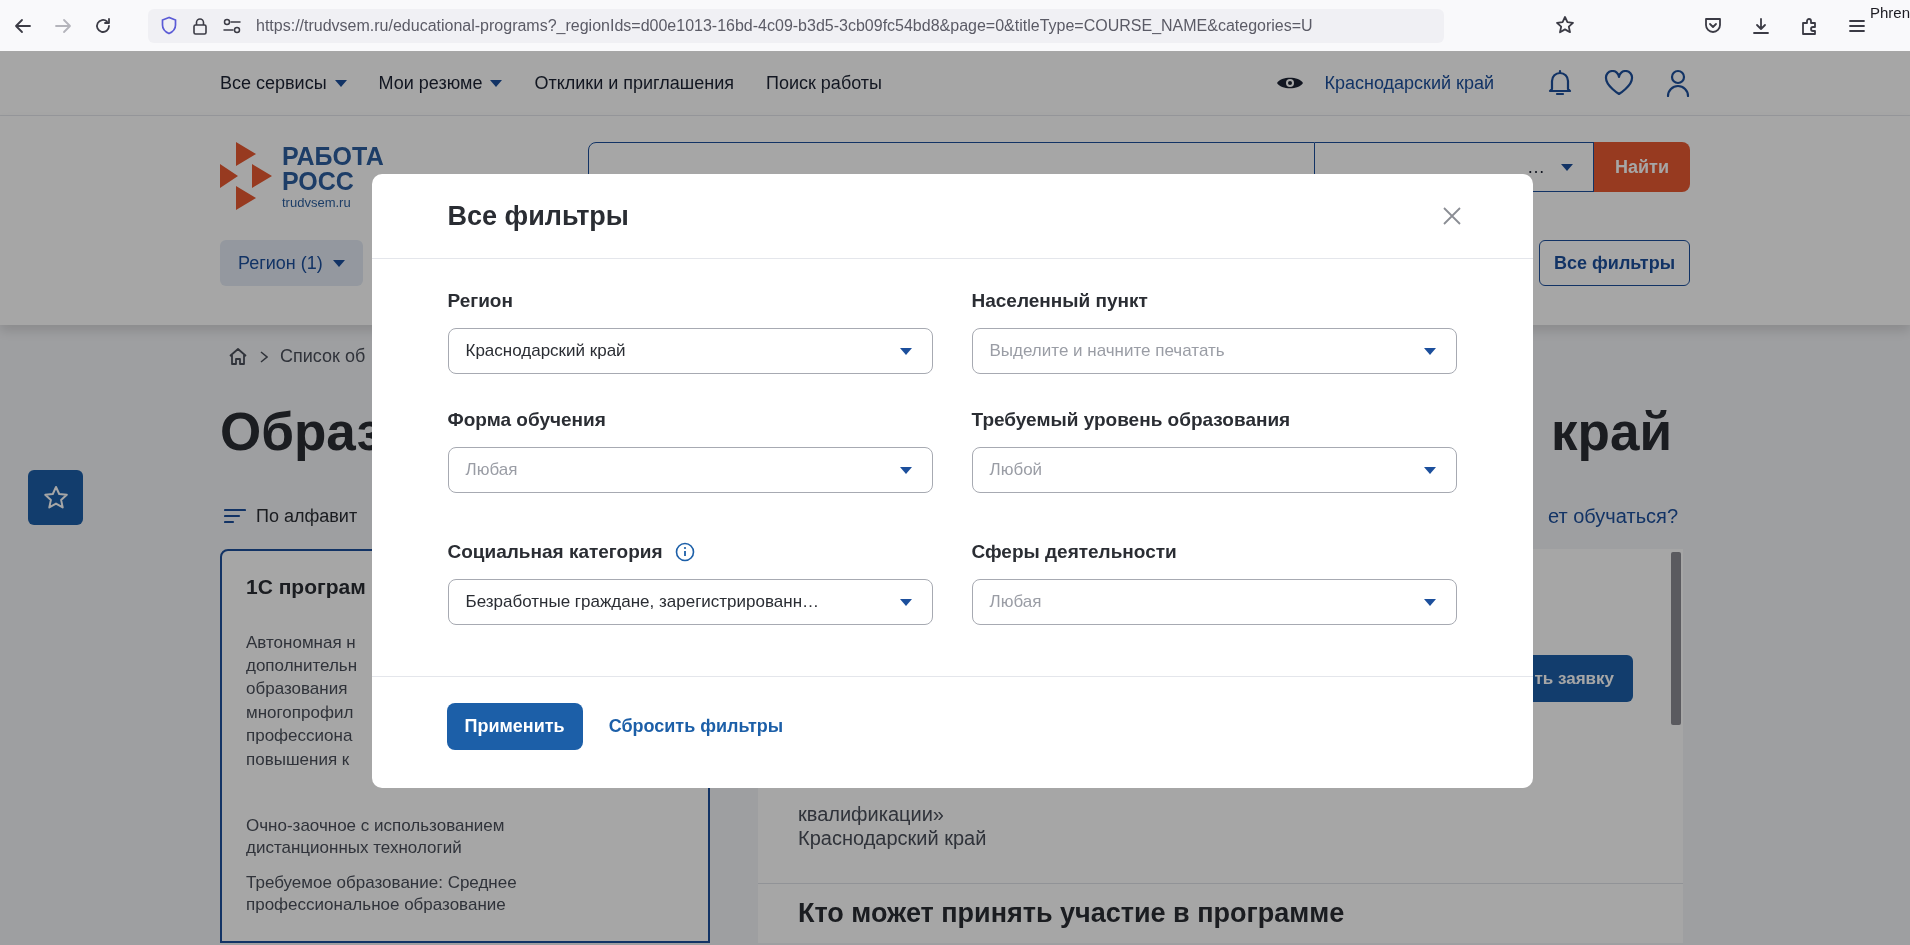 The image size is (1910, 945). I want to click on all-filters-button: Все фильтры, so click(1614, 263).